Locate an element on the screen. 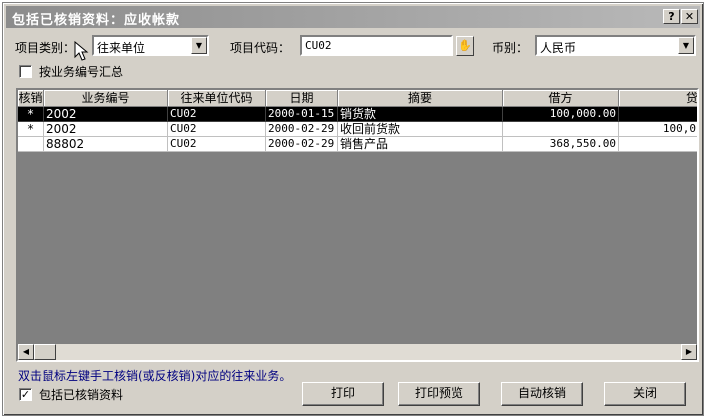  title-bar: 包括已核销资料：应收帐款 ? ✕ is located at coordinates (353, 17).